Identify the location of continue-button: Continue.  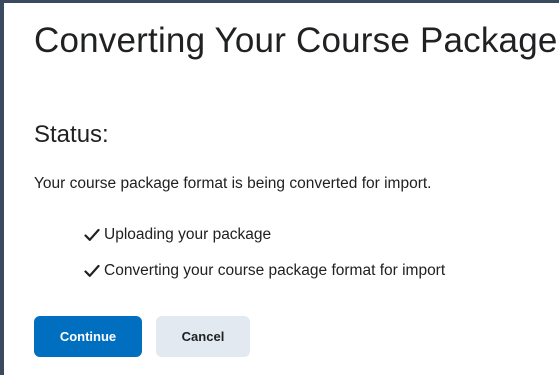
(88, 336).